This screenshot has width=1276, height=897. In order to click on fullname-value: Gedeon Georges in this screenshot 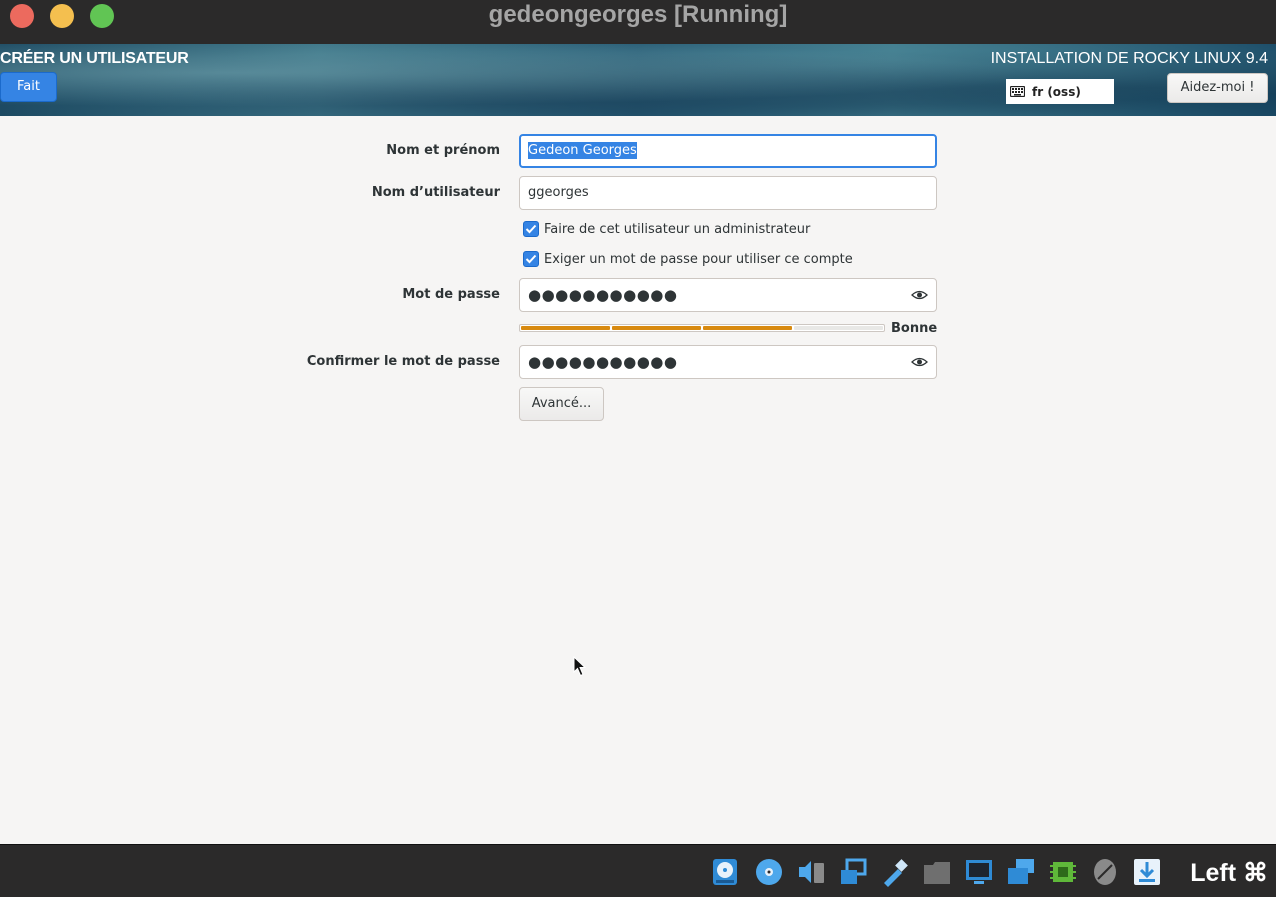, I will do `click(582, 150)`.